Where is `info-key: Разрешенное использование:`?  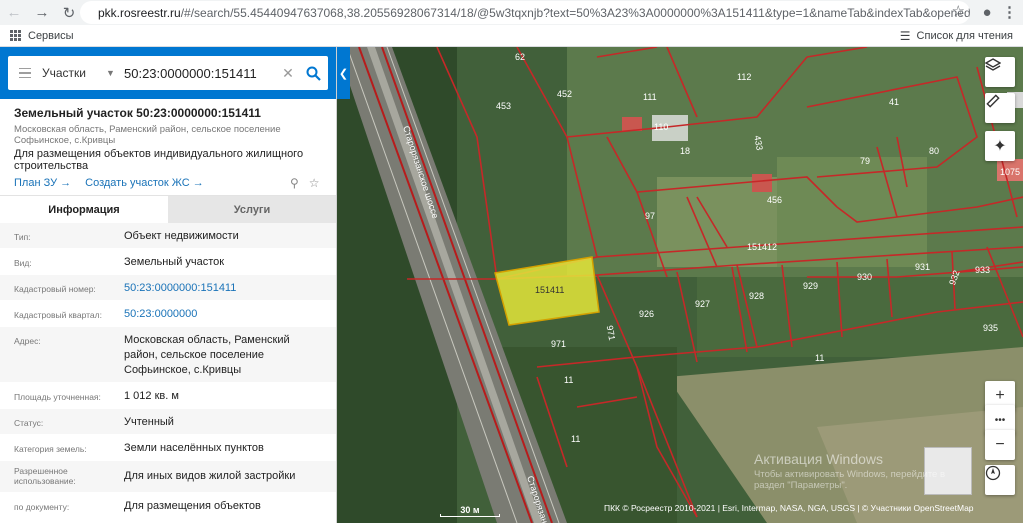 info-key: Разрешенное использование: is located at coordinates (45, 476).